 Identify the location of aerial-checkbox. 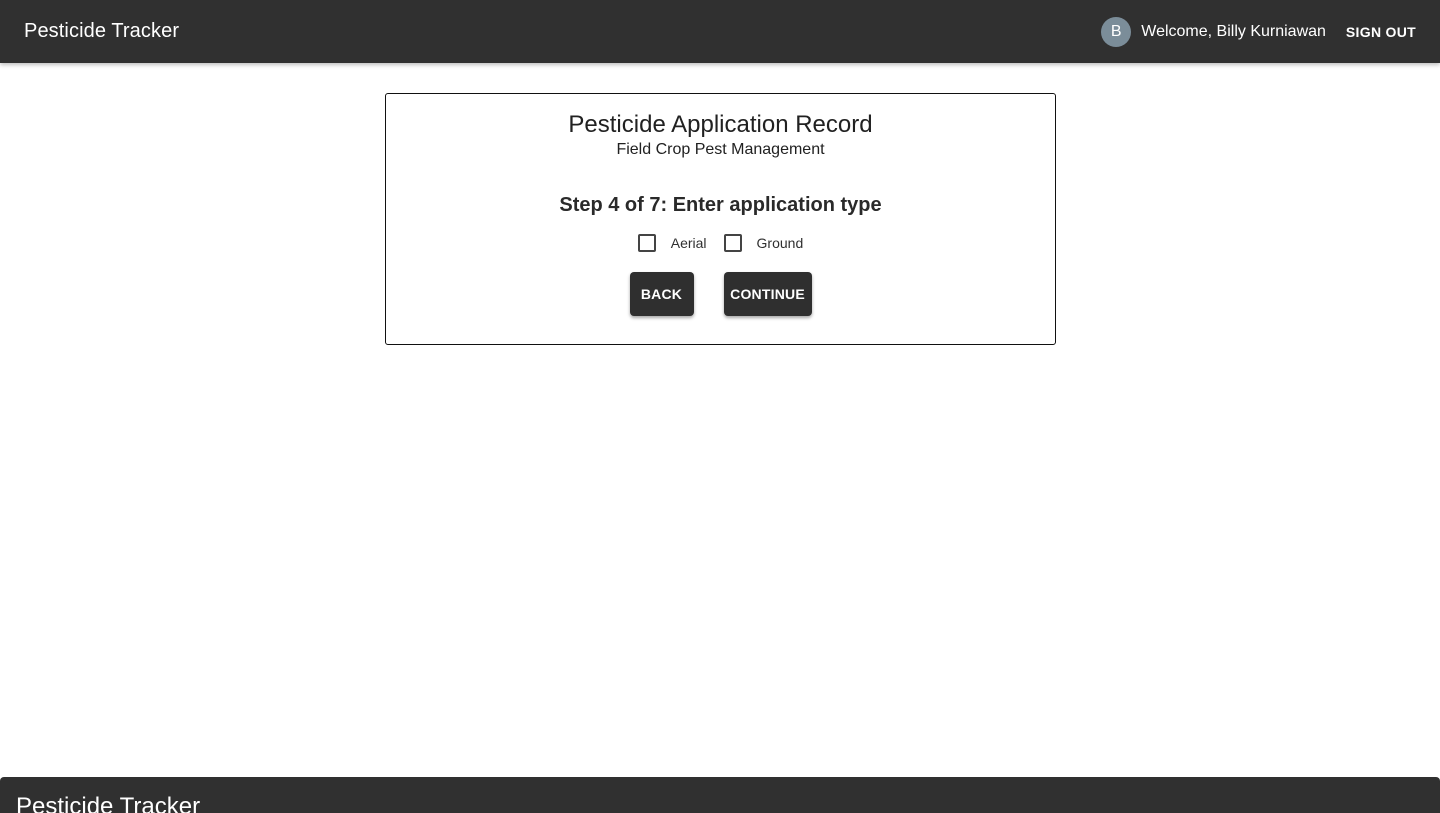
(646, 243).